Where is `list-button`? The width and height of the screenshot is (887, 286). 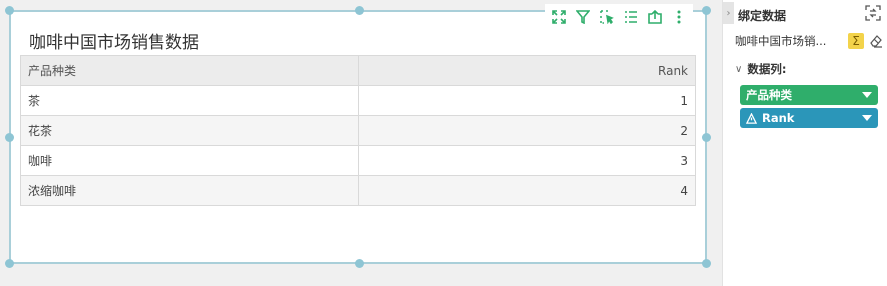 list-button is located at coordinates (631, 17).